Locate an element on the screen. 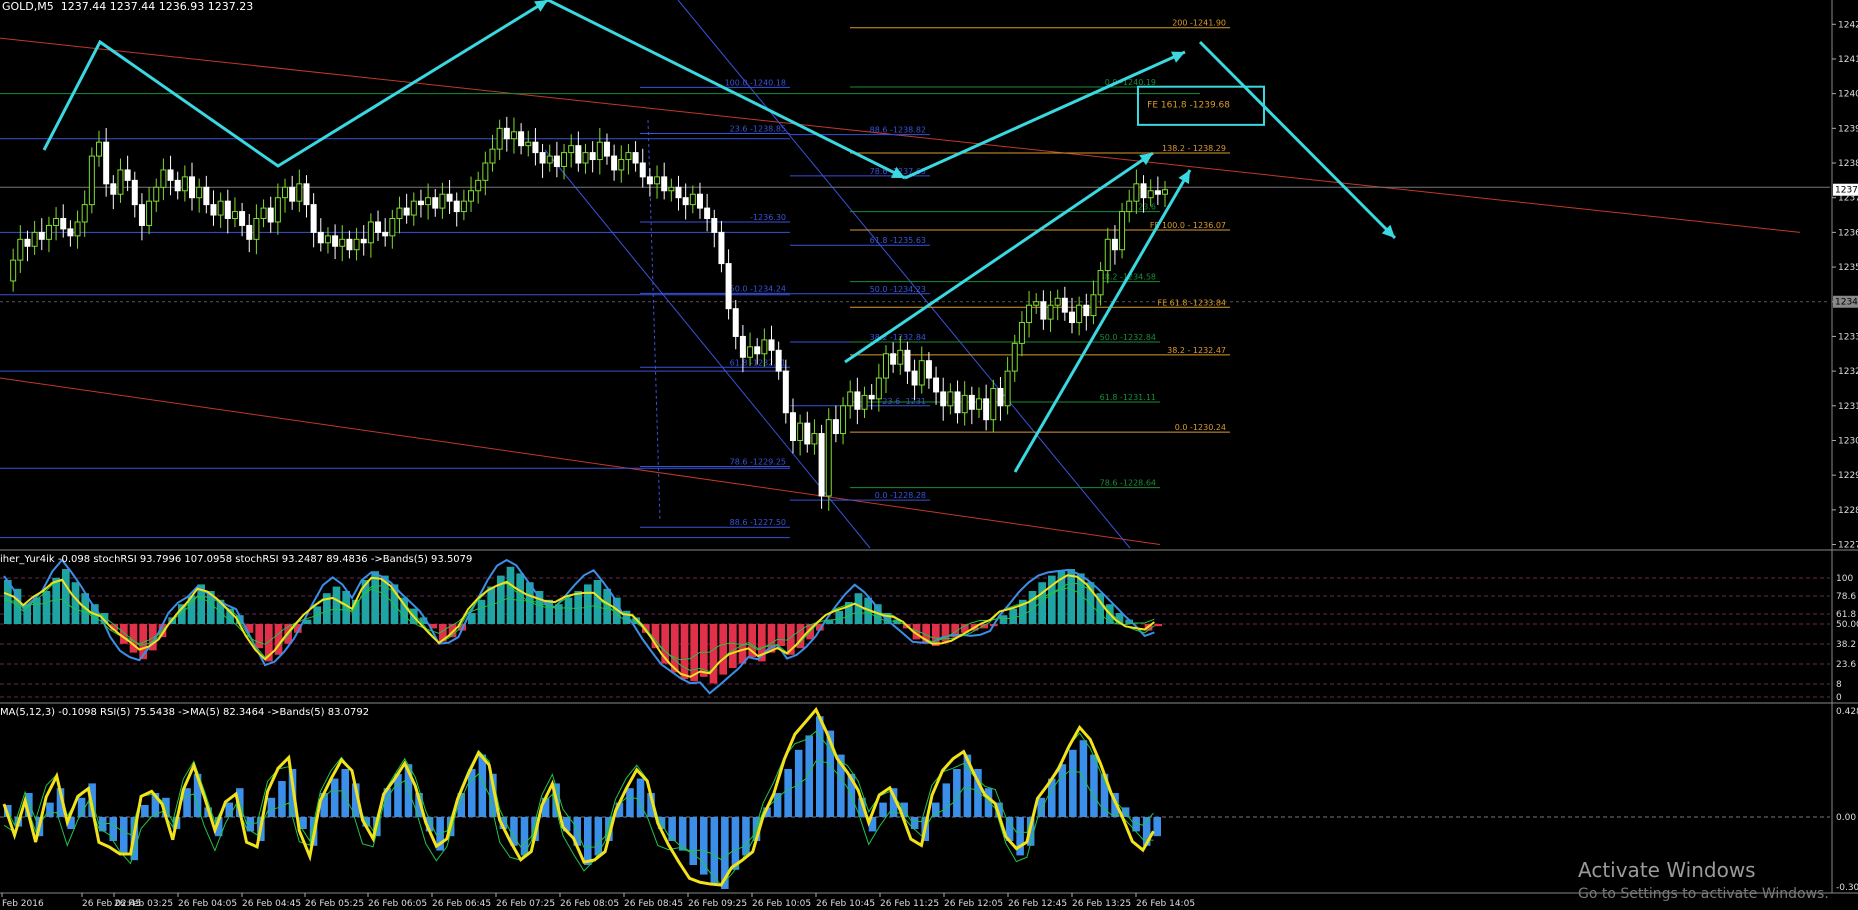 The height and width of the screenshot is (910, 1858). chart-header: GOLD,M5 1237.44 1237.44 1236.93 1237.23 is located at coordinates (127, 6).